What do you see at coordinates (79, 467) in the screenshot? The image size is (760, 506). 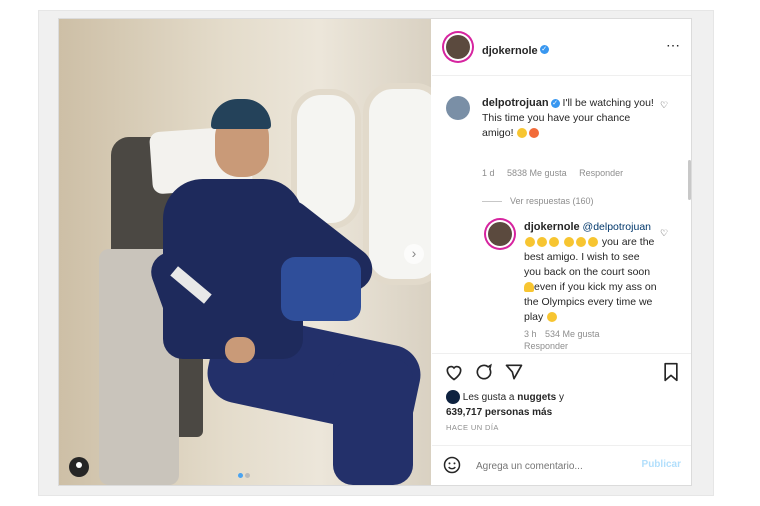 I see `user-tag-icon` at bounding box center [79, 467].